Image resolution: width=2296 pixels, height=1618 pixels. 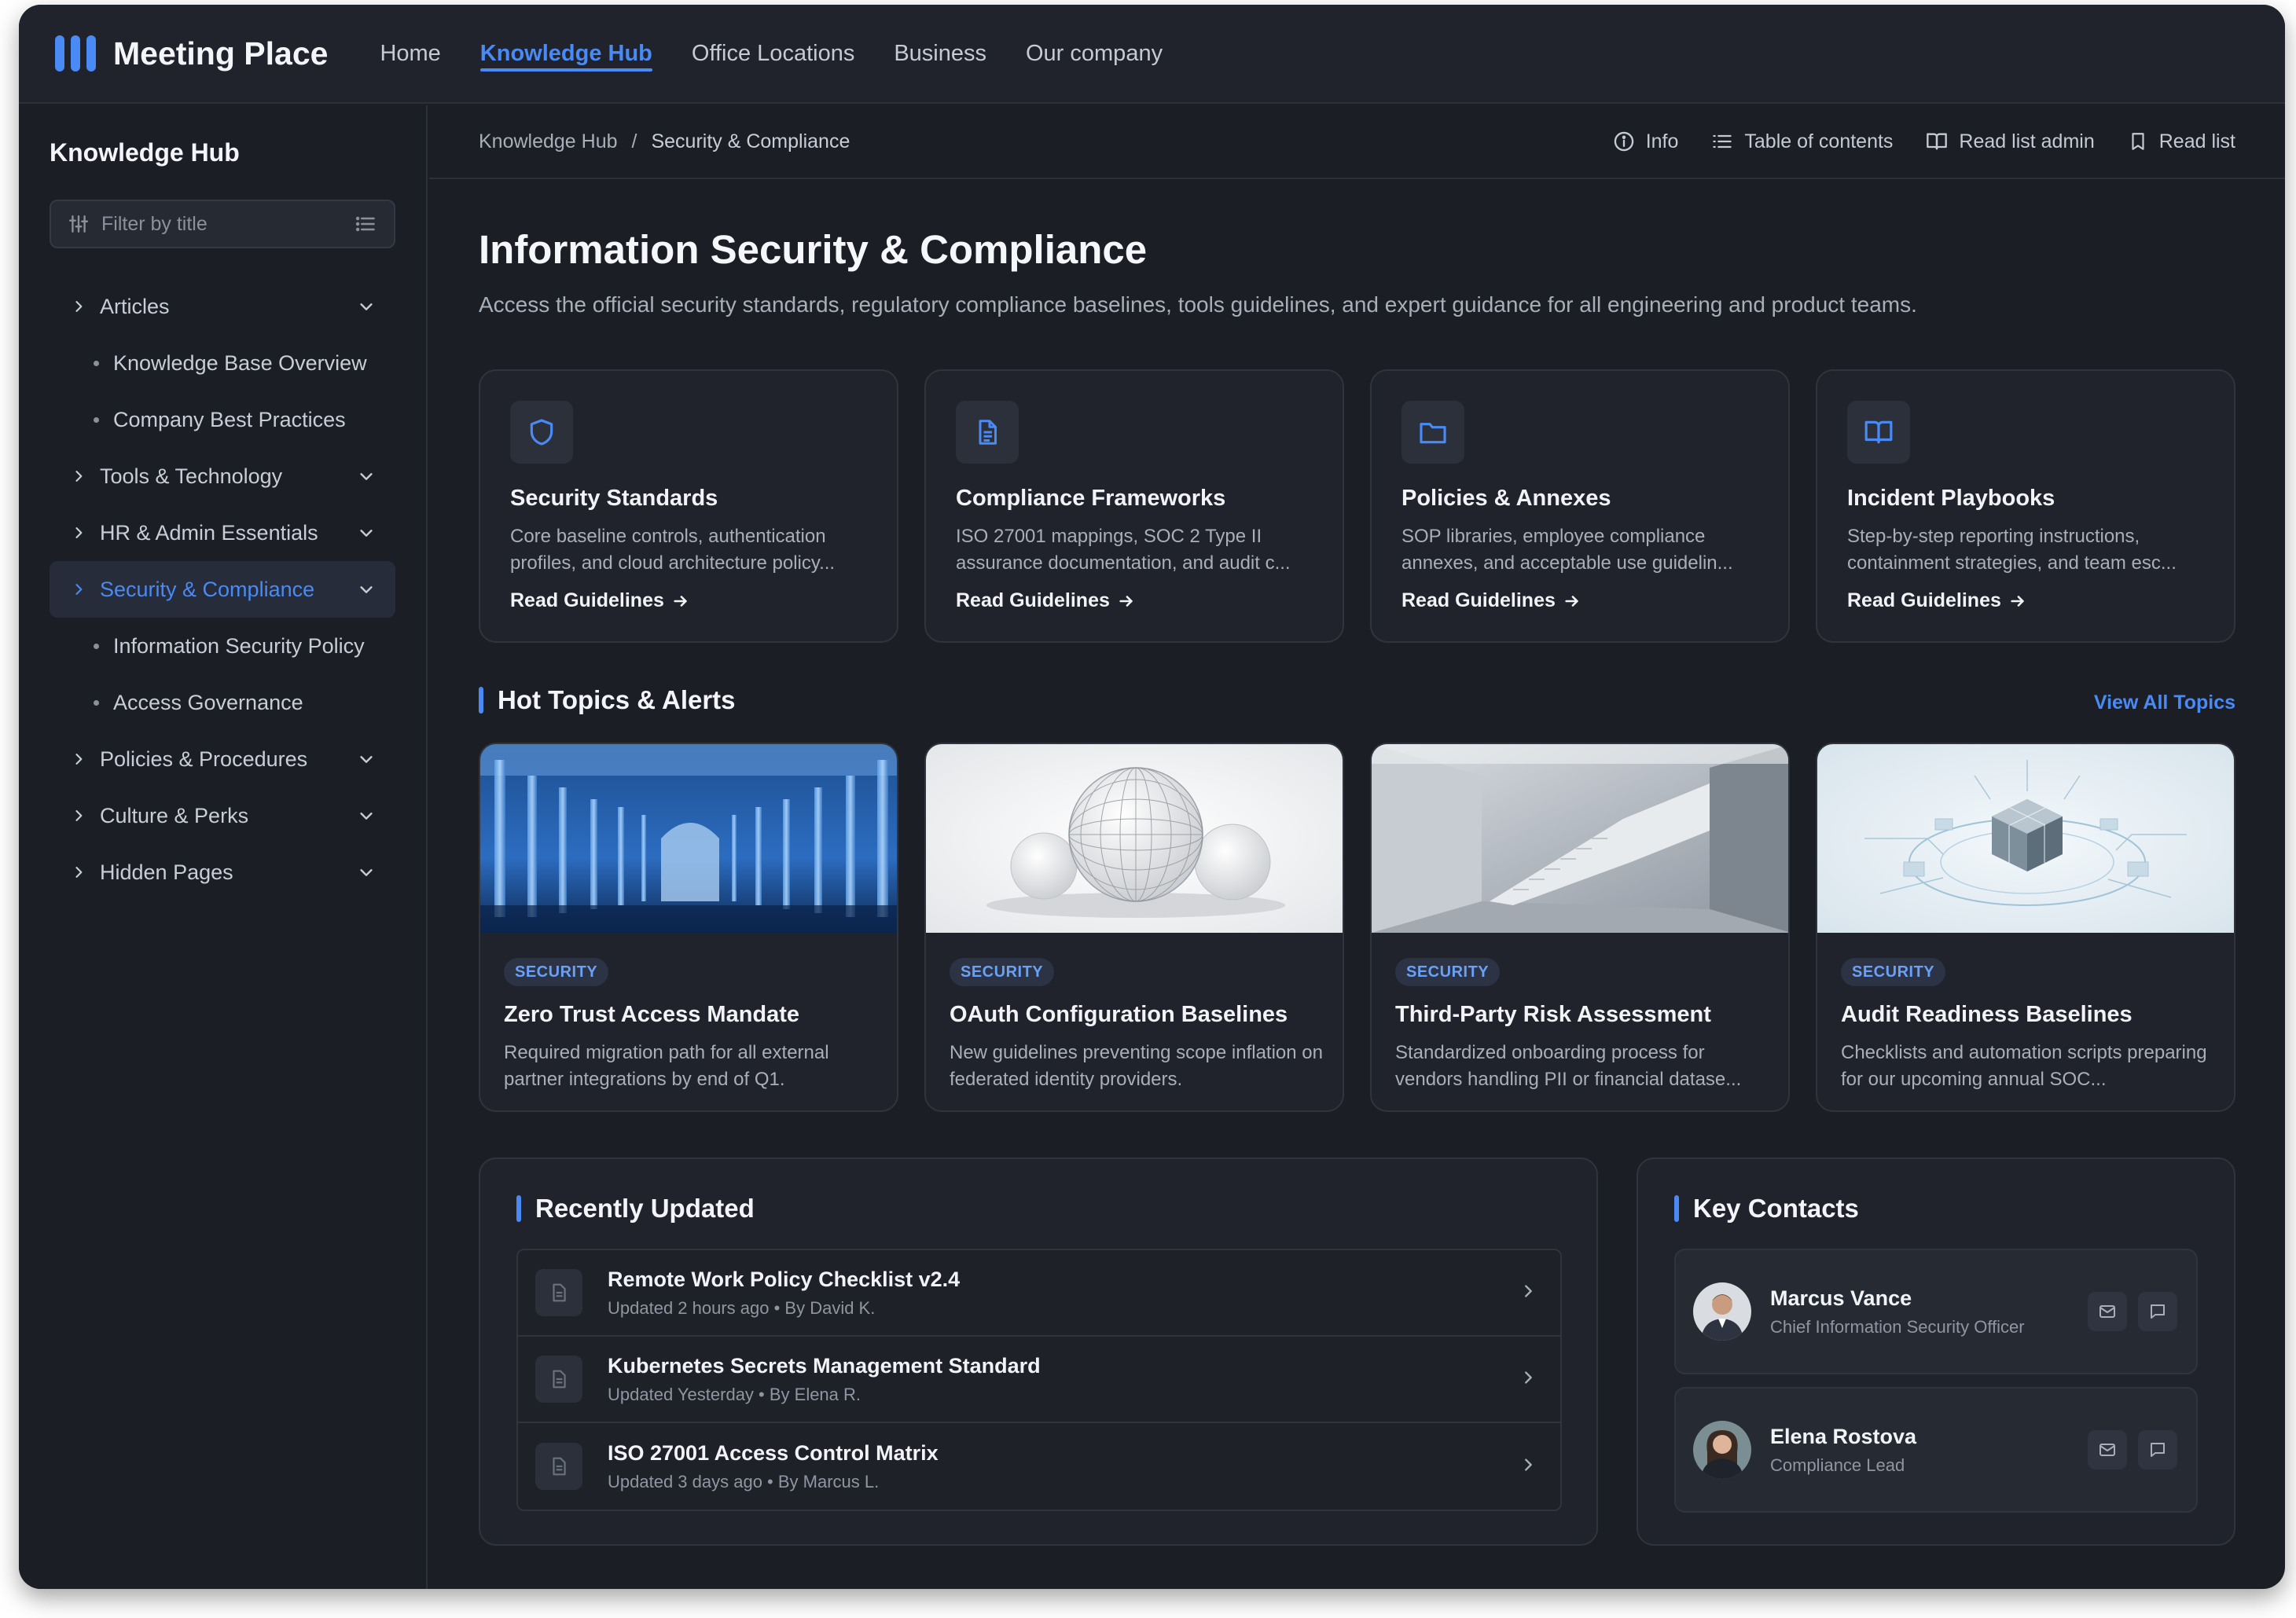 I want to click on sidebar-item-hidden-pages: Hidden Pages, so click(x=222, y=872).